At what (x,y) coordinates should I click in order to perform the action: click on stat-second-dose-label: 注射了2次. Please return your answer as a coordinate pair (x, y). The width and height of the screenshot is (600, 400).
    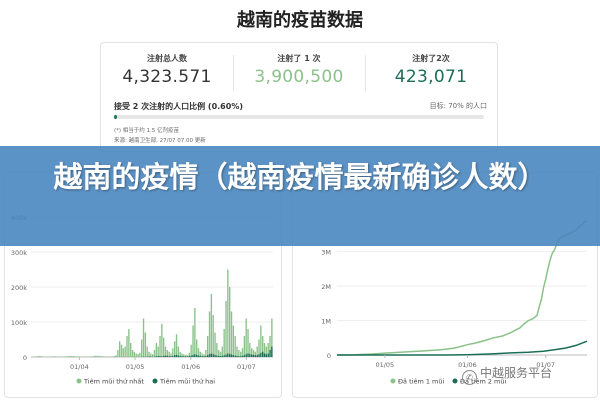
    Looking at the image, I should click on (431, 58).